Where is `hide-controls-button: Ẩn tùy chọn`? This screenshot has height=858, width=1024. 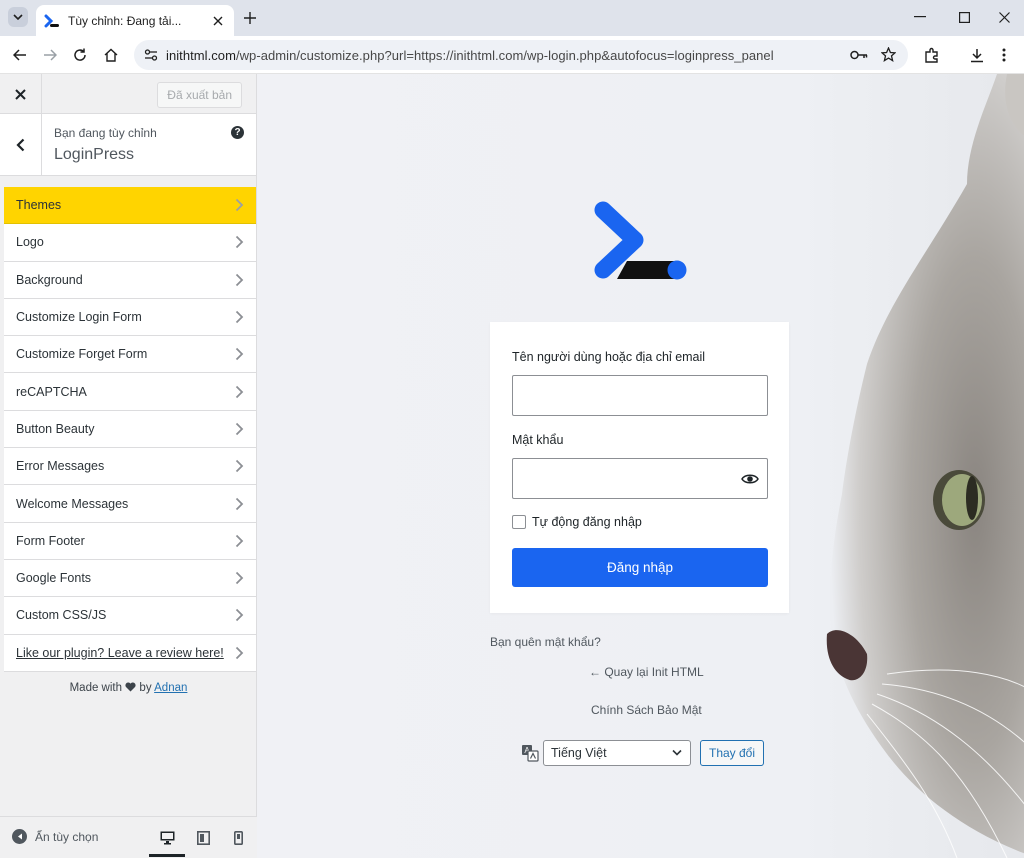 hide-controls-button: Ẩn tùy chọn is located at coordinates (55, 836).